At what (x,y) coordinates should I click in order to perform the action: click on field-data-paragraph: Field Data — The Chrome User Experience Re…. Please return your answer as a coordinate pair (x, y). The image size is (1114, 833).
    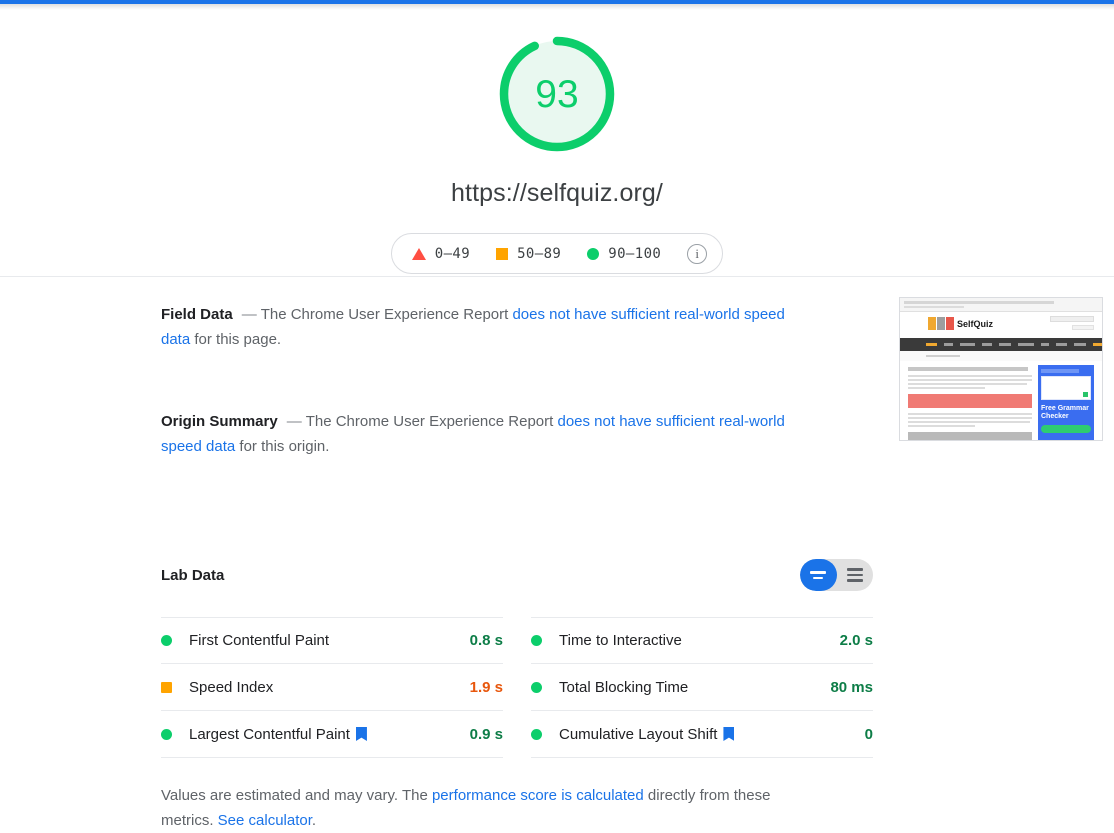
    Looking at the image, I should click on (486, 314).